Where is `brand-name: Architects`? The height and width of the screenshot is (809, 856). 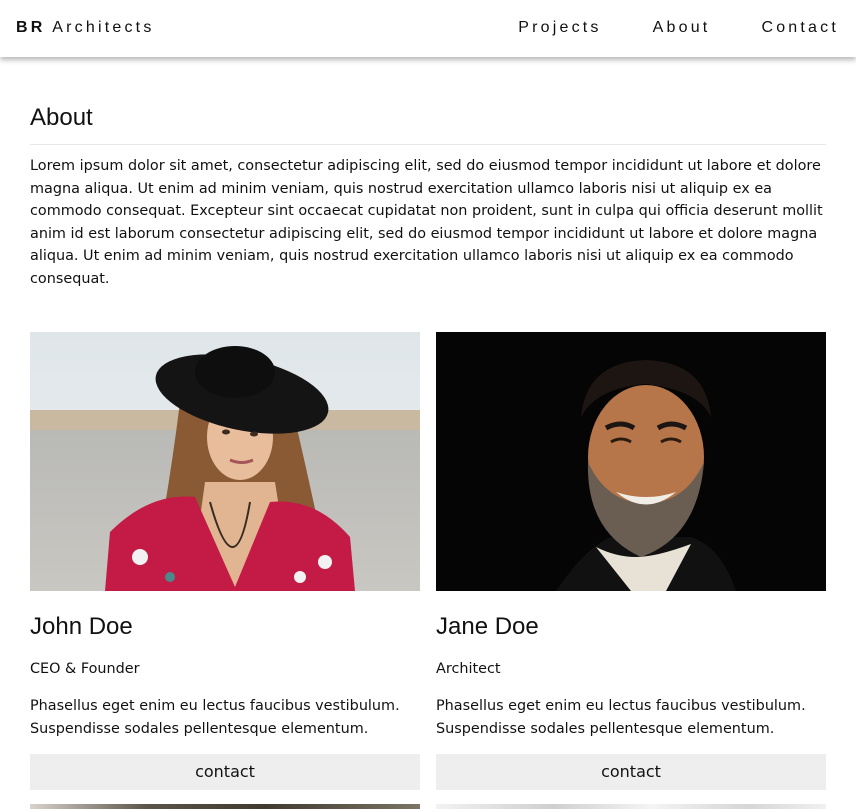 brand-name: Architects is located at coordinates (103, 27).